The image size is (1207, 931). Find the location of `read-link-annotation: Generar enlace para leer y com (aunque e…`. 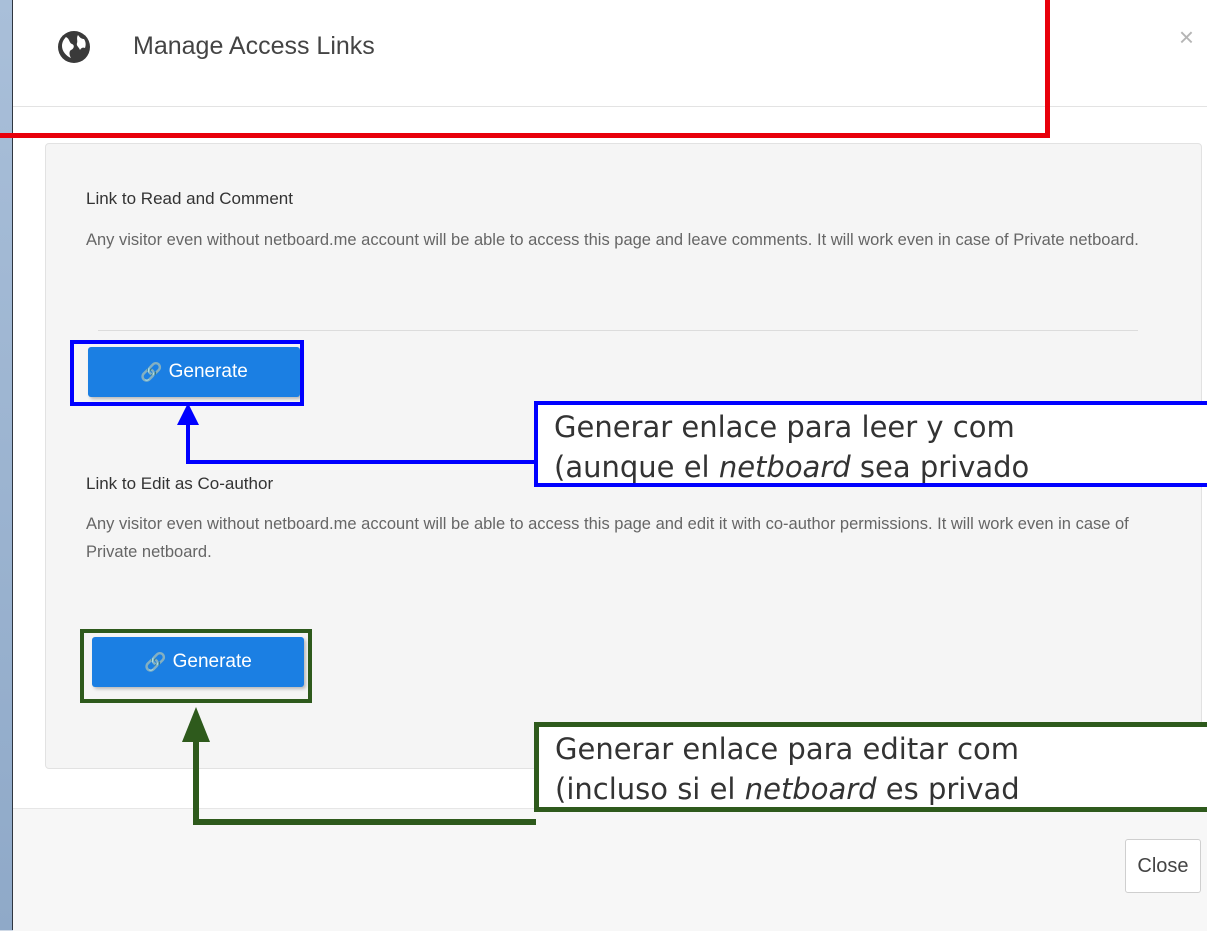

read-link-annotation: Generar enlace para leer y com (aunque e… is located at coordinates (870, 444).